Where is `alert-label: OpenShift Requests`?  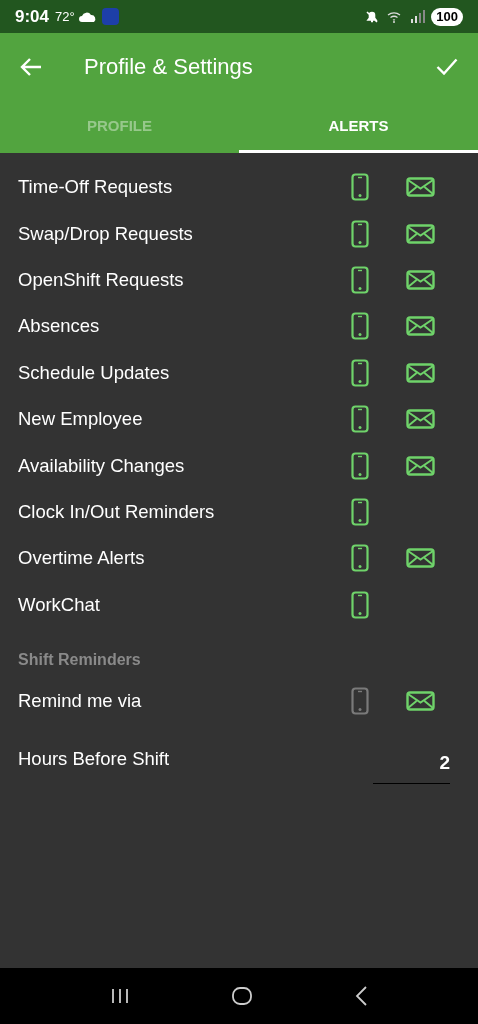
alert-label: OpenShift Requests is located at coordinates (101, 280).